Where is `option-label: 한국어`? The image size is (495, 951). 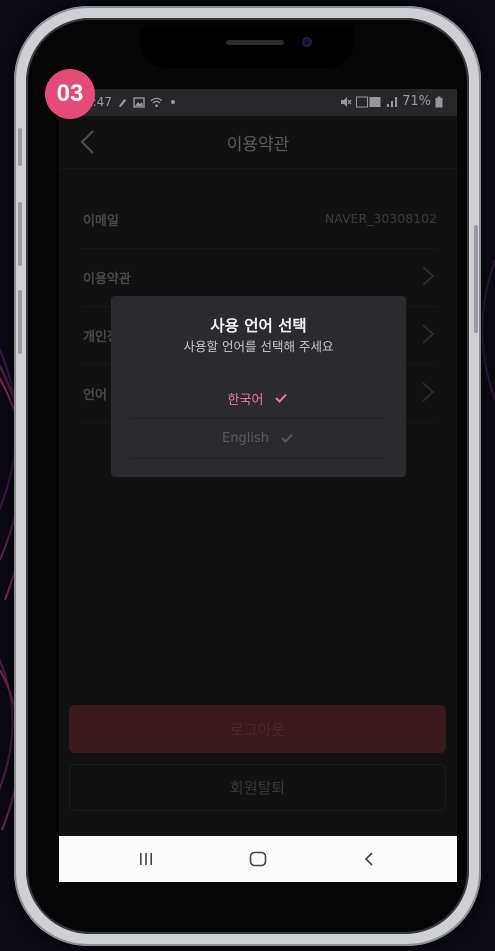 option-label: 한국어 is located at coordinates (245, 400).